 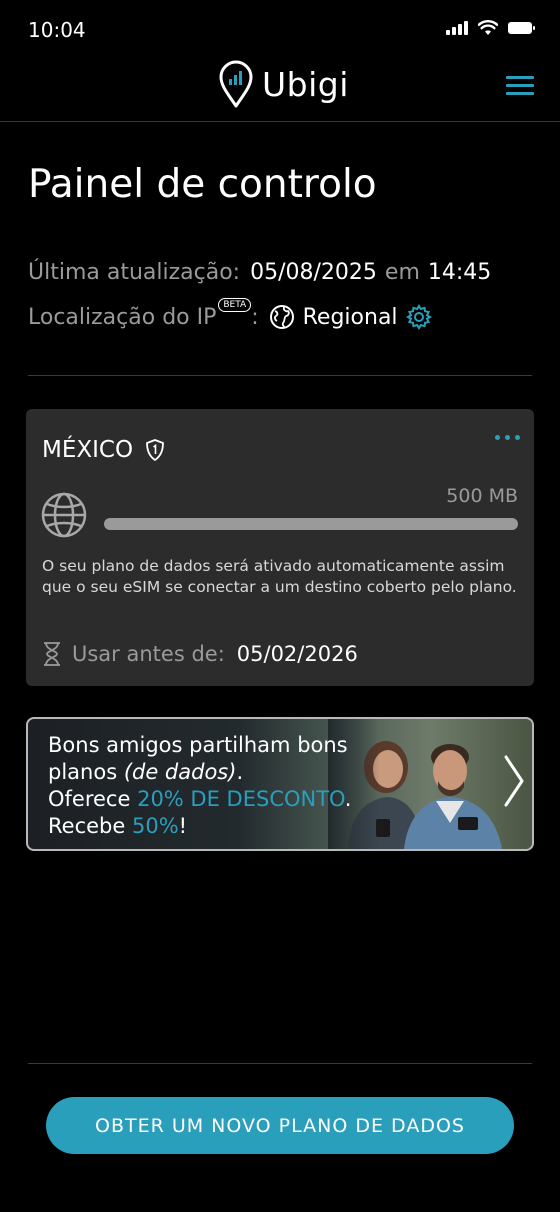 I want to click on use-before-label: Usar antes de:, so click(x=148, y=654).